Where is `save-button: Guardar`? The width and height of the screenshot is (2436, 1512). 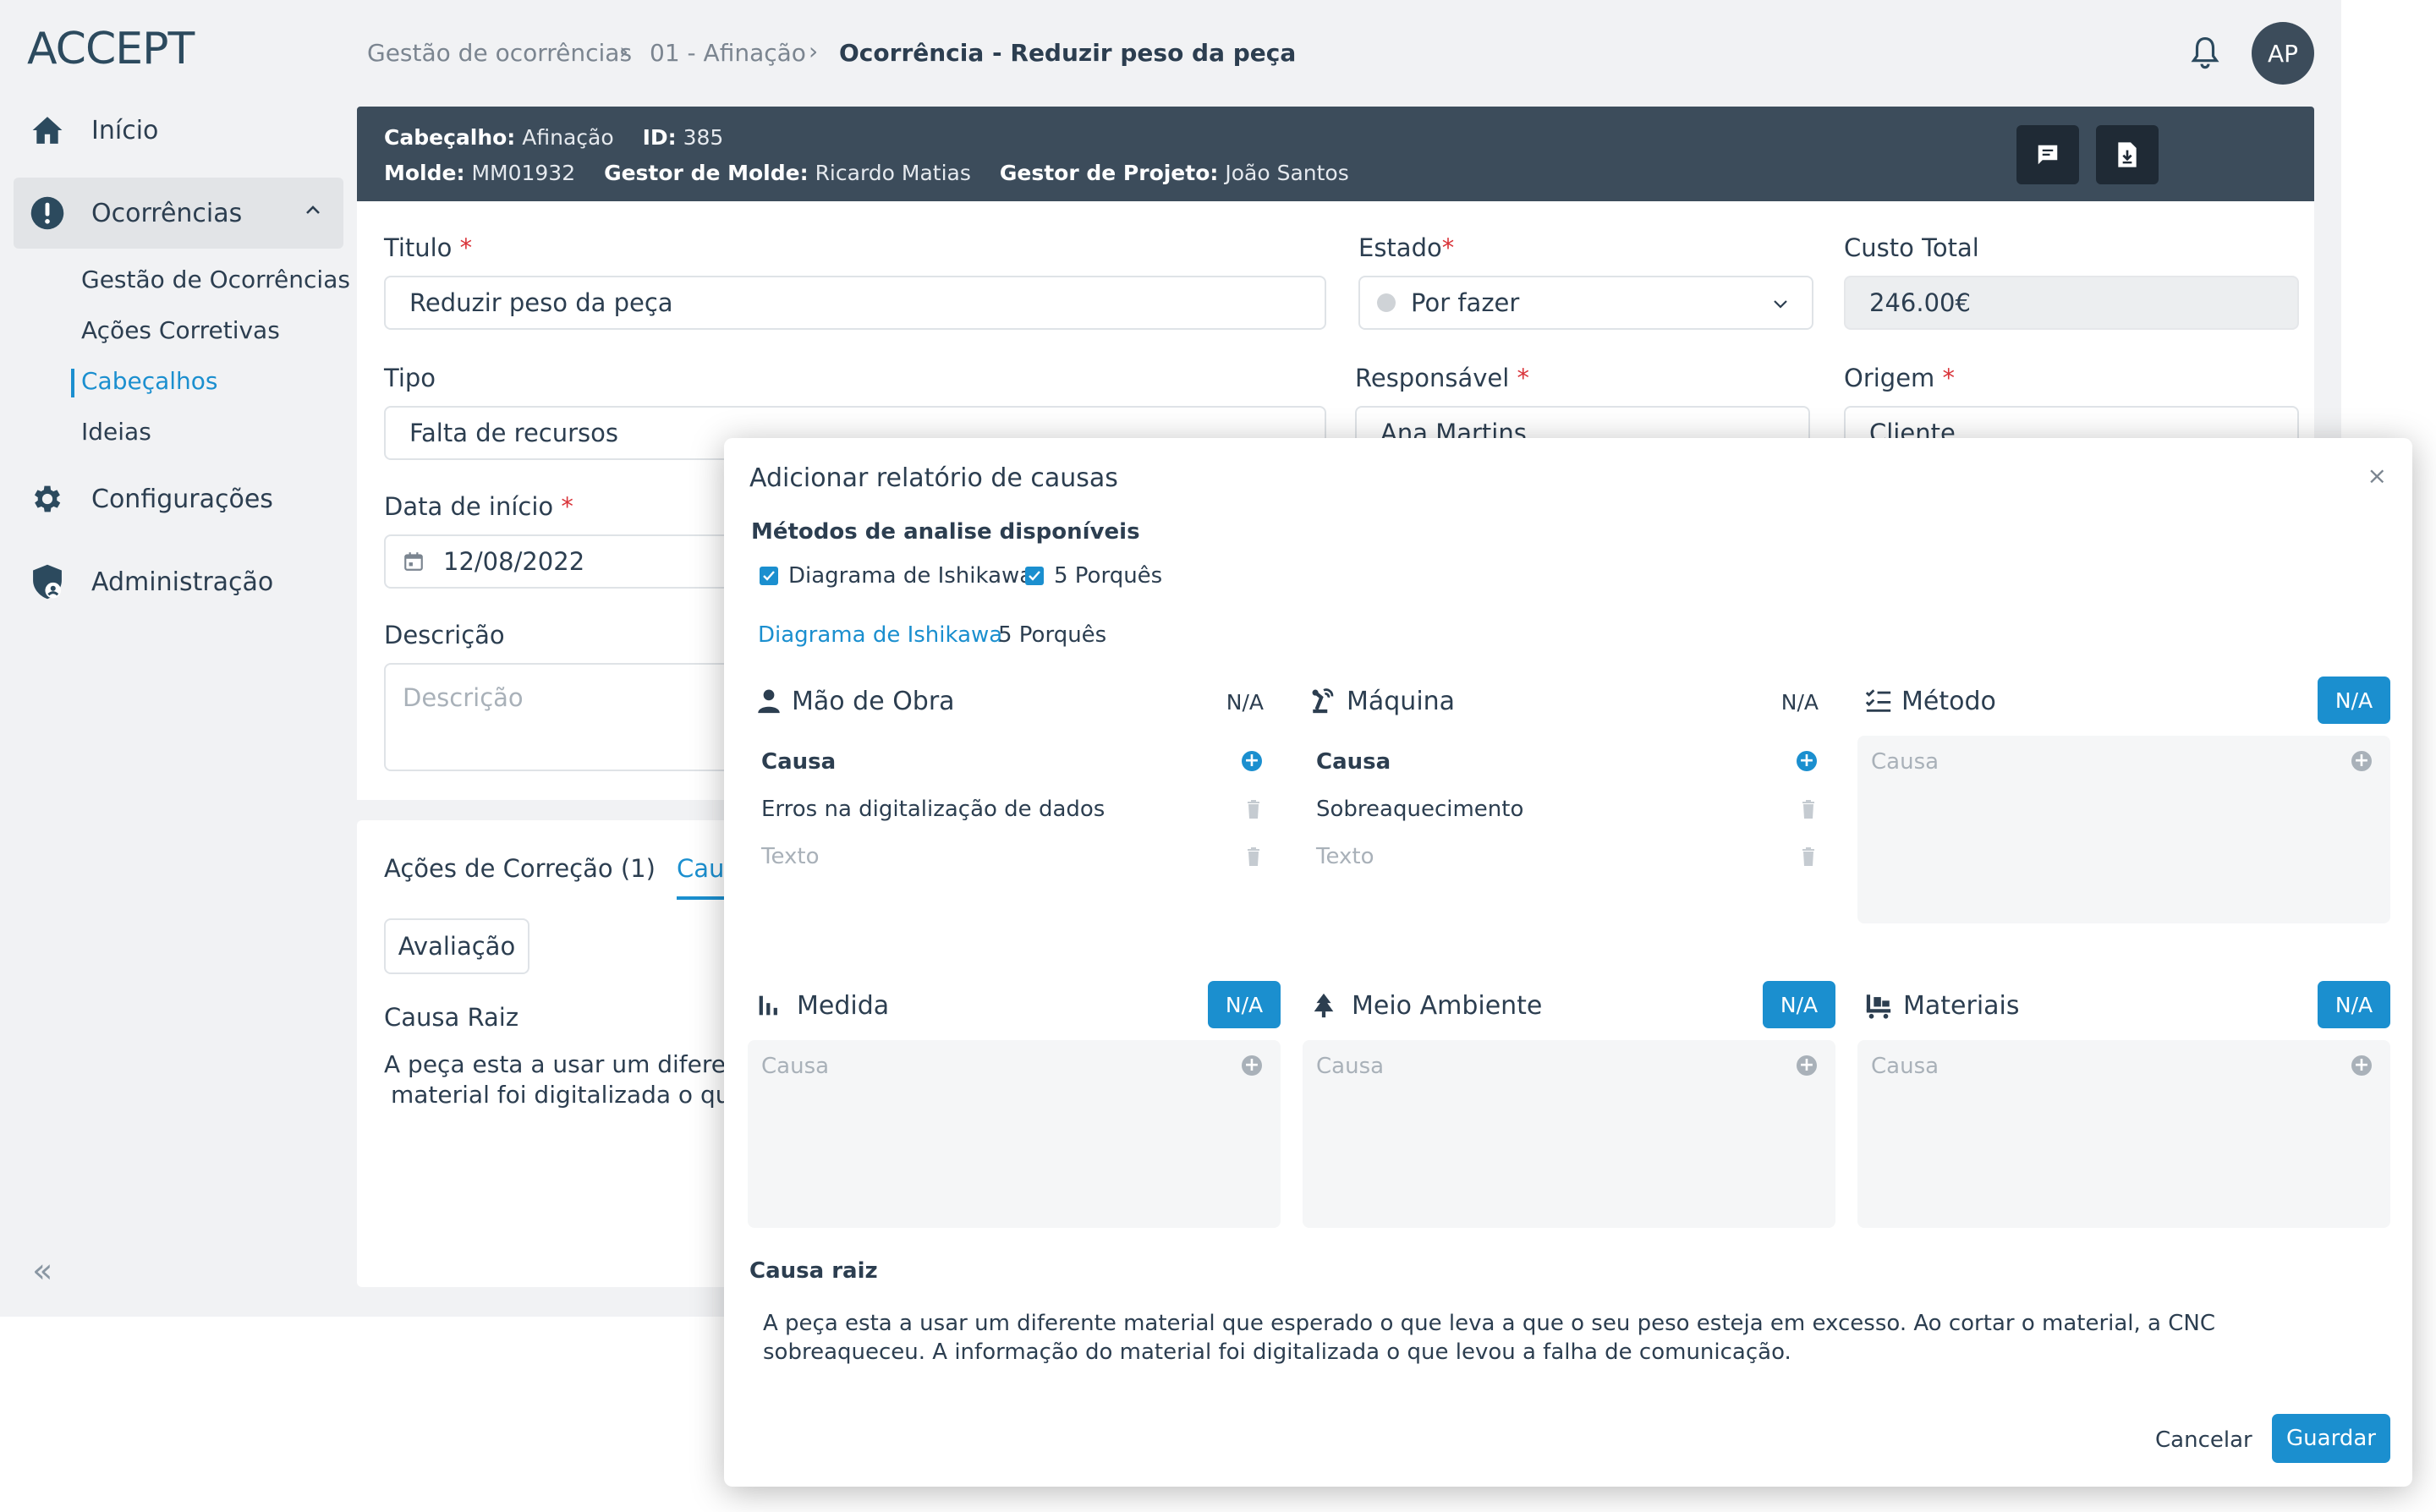
save-button: Guardar is located at coordinates (2331, 1438).